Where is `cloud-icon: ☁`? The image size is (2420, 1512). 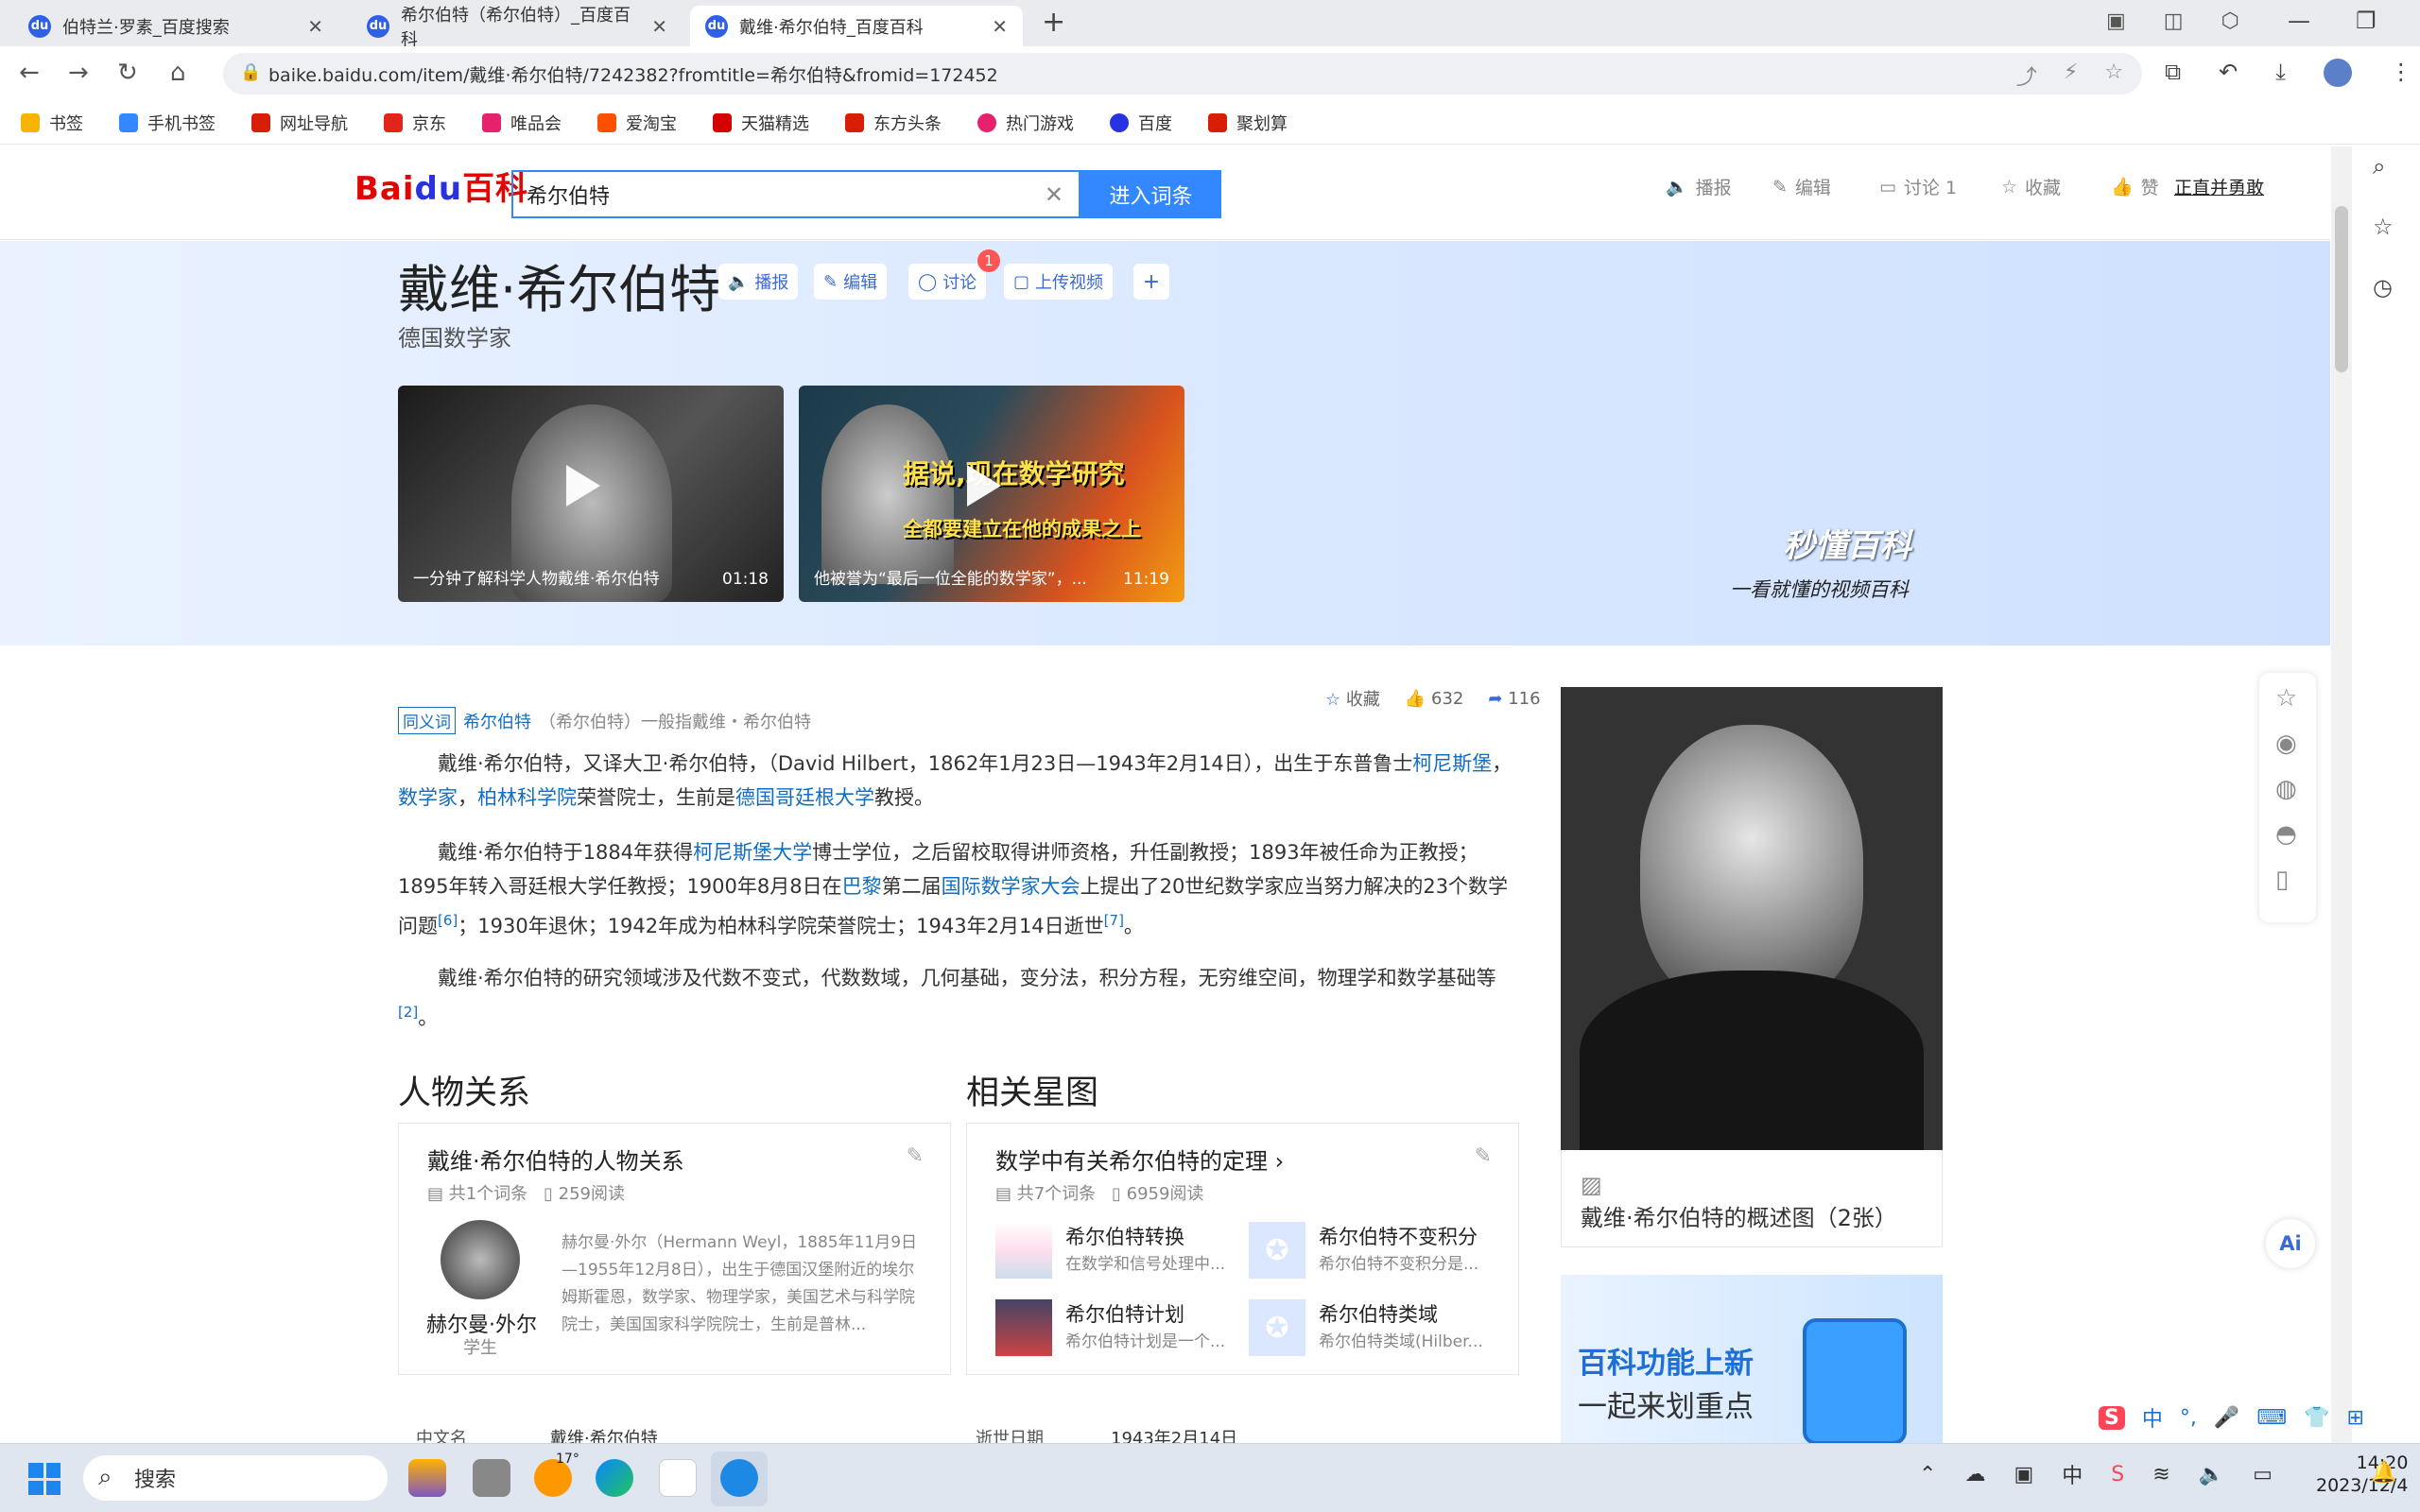
cloud-icon: ☁ is located at coordinates (1975, 1474).